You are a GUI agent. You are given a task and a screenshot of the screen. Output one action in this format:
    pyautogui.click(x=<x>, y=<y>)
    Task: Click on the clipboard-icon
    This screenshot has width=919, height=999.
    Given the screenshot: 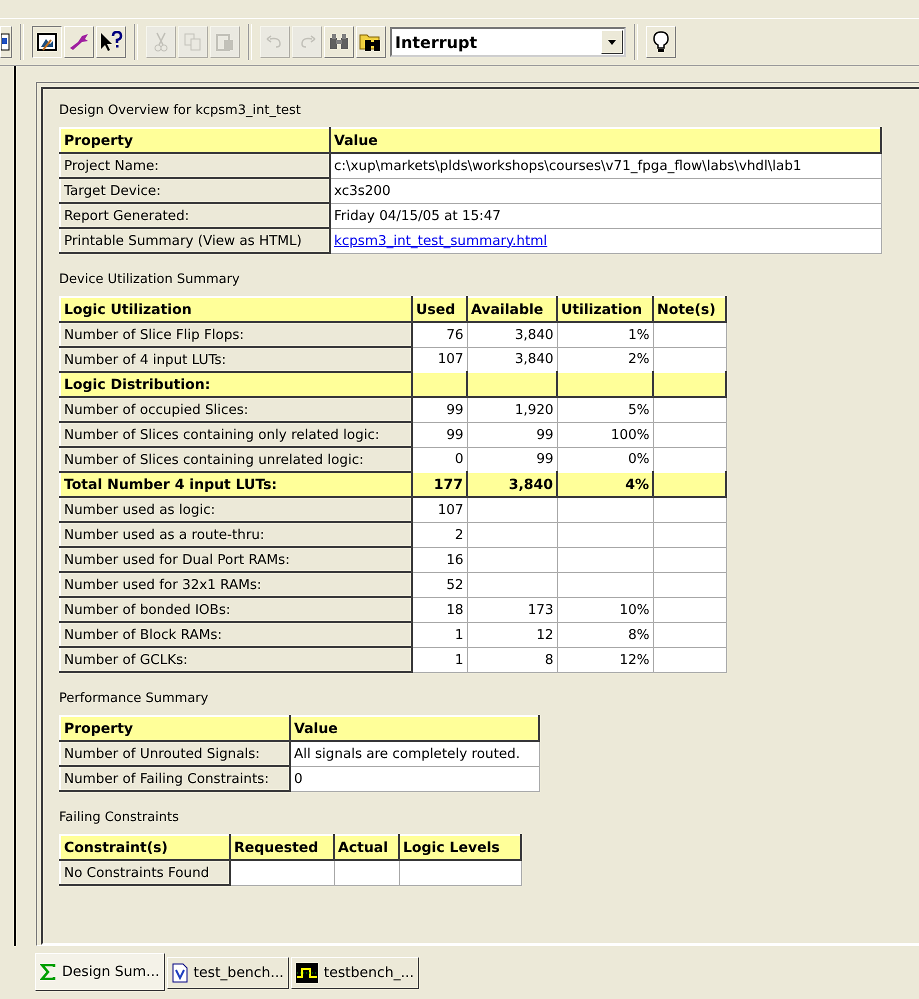 What is the action you would take?
    pyautogui.click(x=225, y=42)
    